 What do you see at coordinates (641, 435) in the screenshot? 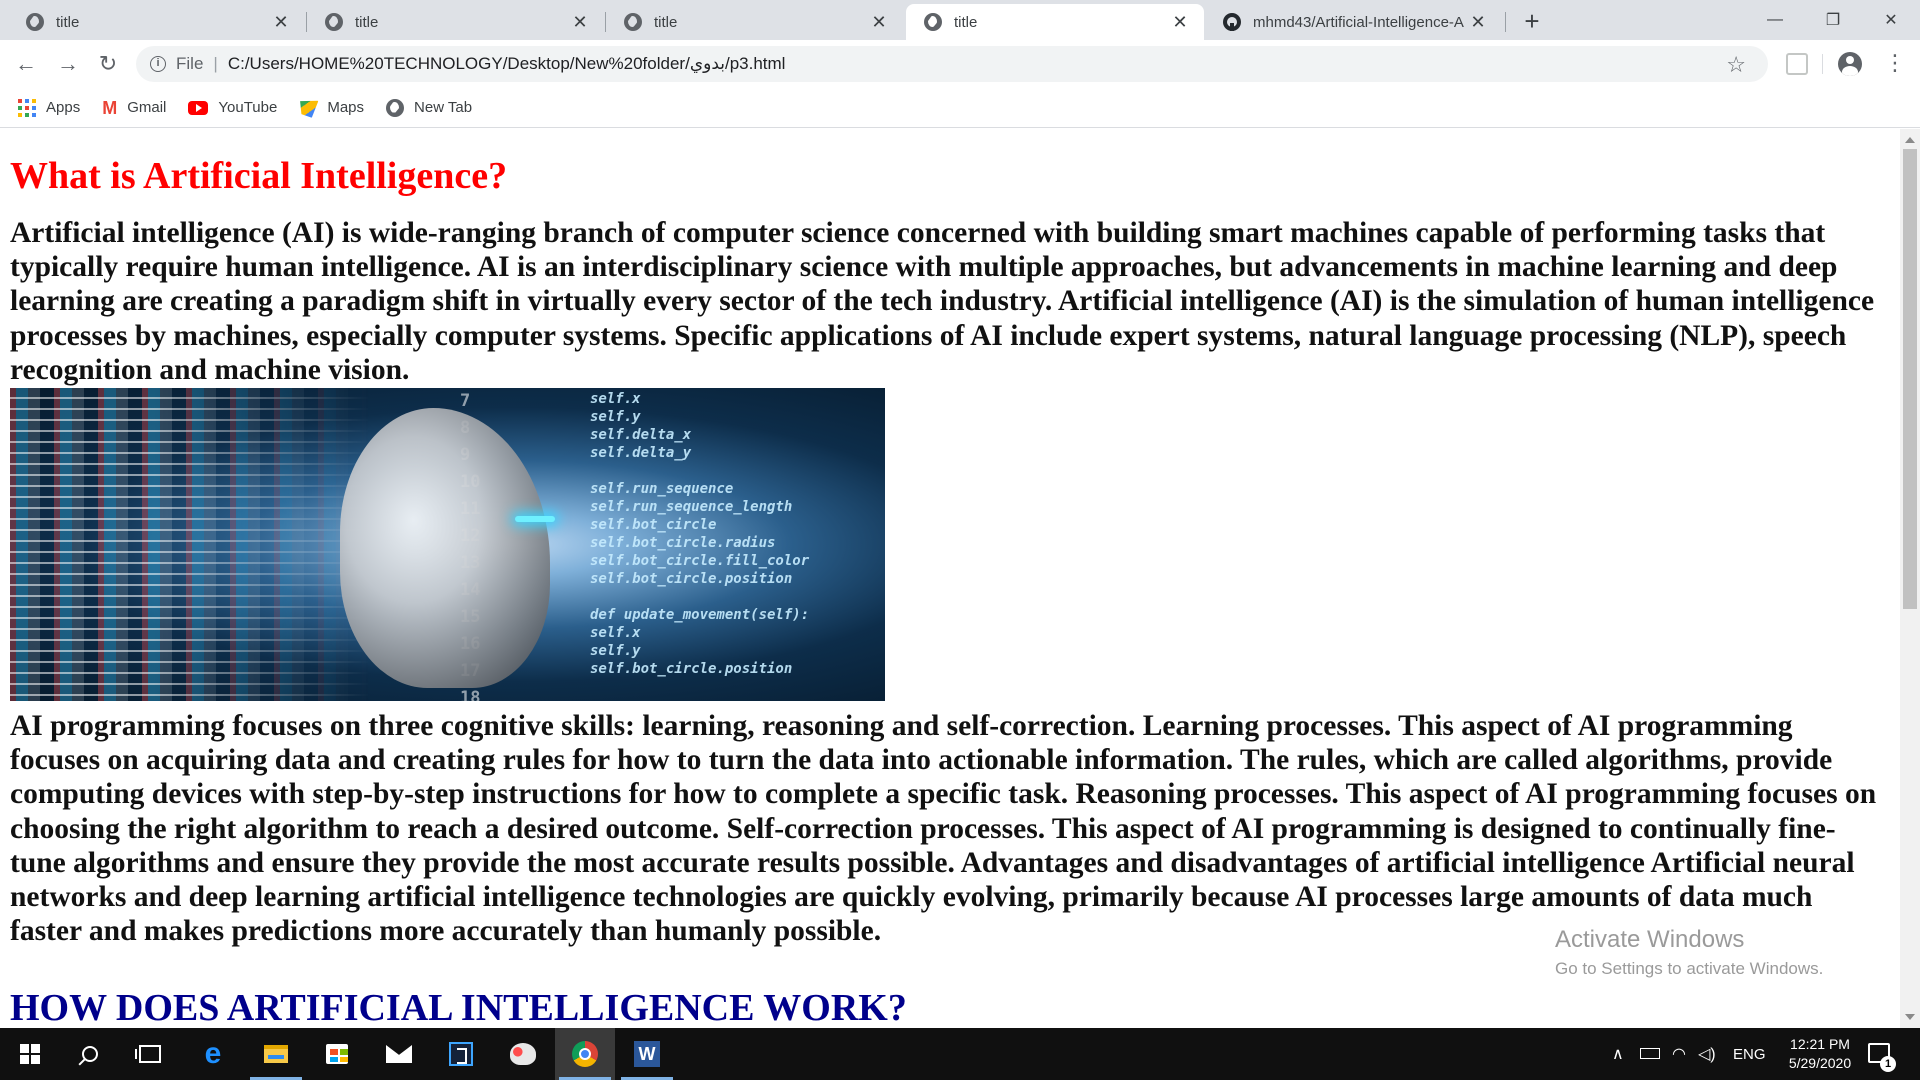
I see `code-line: self.delta_x` at bounding box center [641, 435].